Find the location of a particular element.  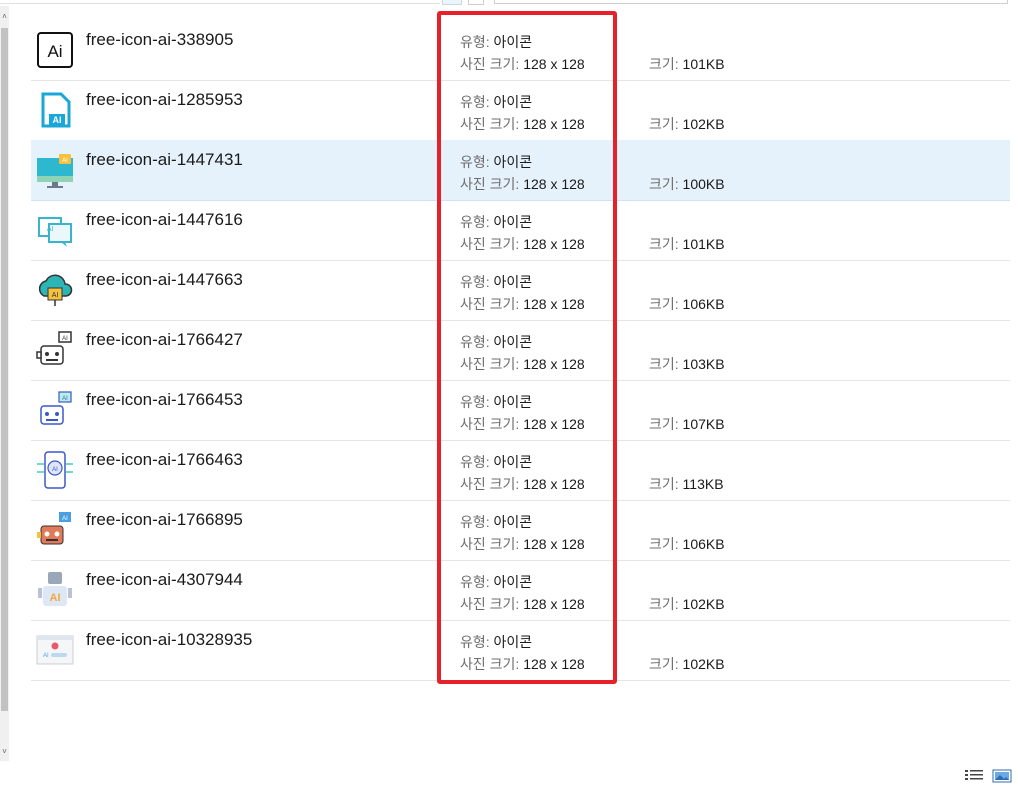

ai-robot-color-icon: AI is located at coordinates (55, 530).